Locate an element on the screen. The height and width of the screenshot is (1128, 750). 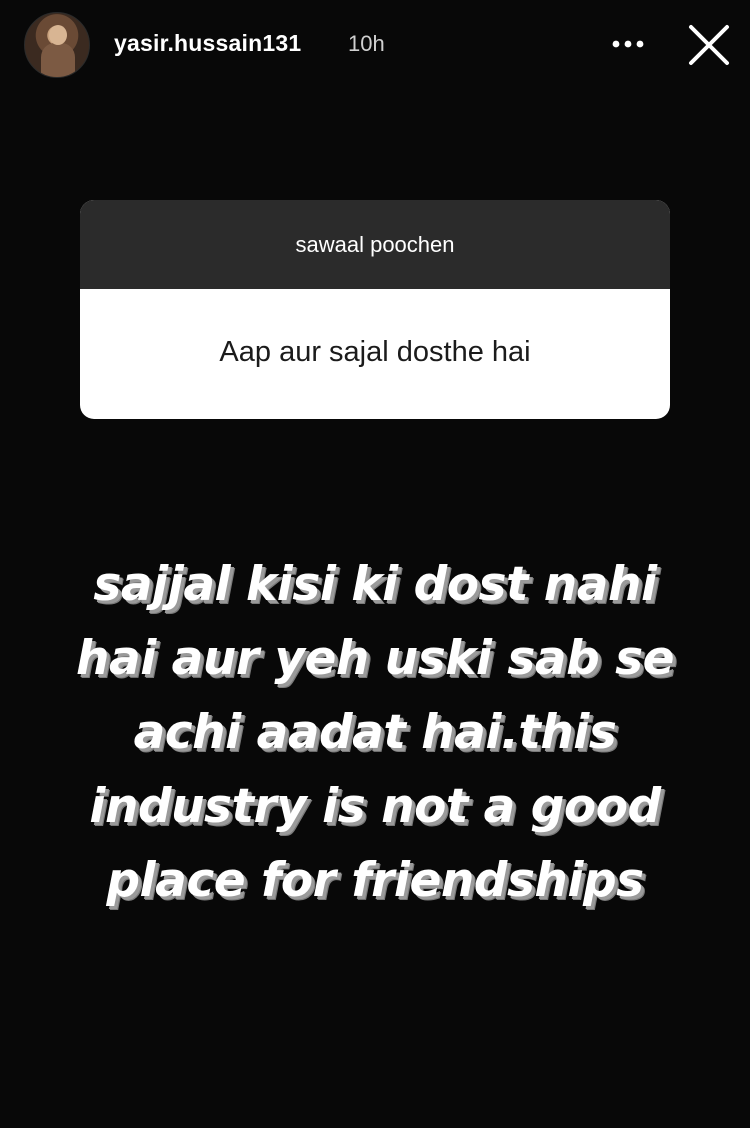
more-options-button is located at coordinates (628, 44).